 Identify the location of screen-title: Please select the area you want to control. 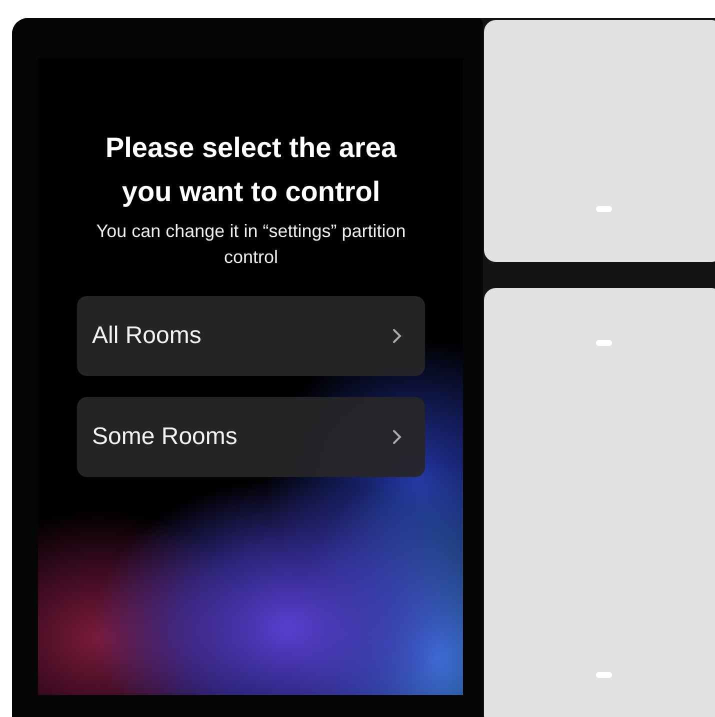
(251, 170).